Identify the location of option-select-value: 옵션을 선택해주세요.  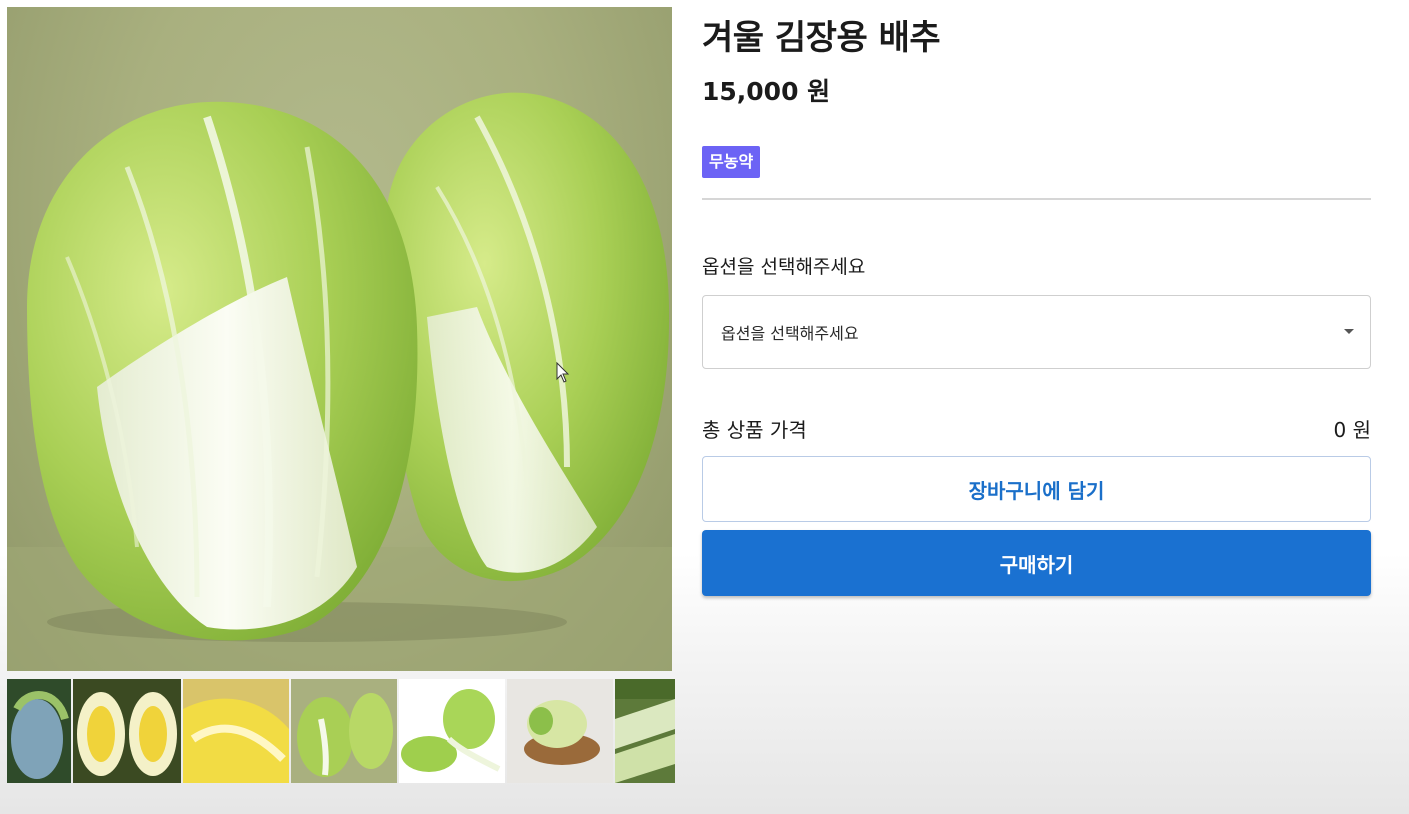
(790, 333).